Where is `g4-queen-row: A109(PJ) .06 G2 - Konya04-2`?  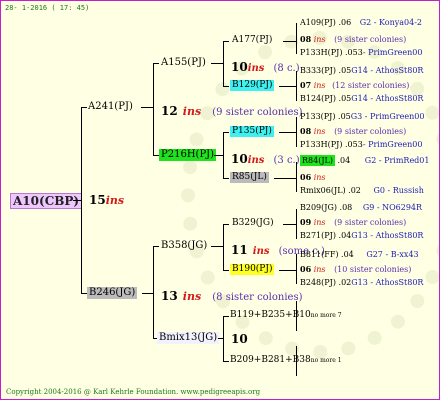 g4-queen-row: A109(PJ) .06 G2 - Konya04-2 is located at coordinates (361, 23).